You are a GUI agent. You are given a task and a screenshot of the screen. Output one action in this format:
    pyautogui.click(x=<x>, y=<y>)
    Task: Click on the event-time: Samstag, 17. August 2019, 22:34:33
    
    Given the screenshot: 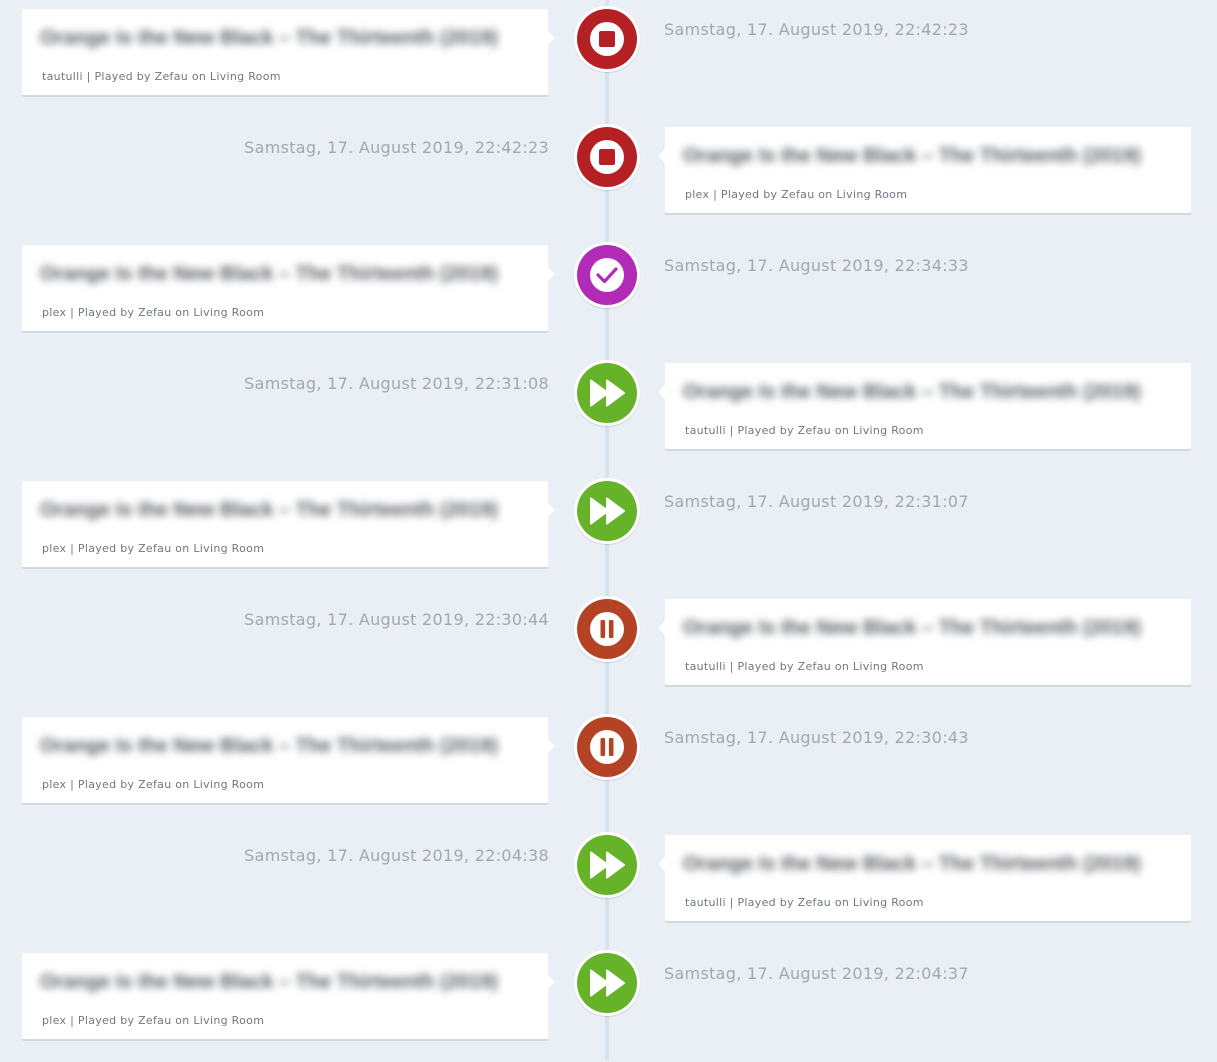 What is the action you would take?
    pyautogui.click(x=816, y=265)
    